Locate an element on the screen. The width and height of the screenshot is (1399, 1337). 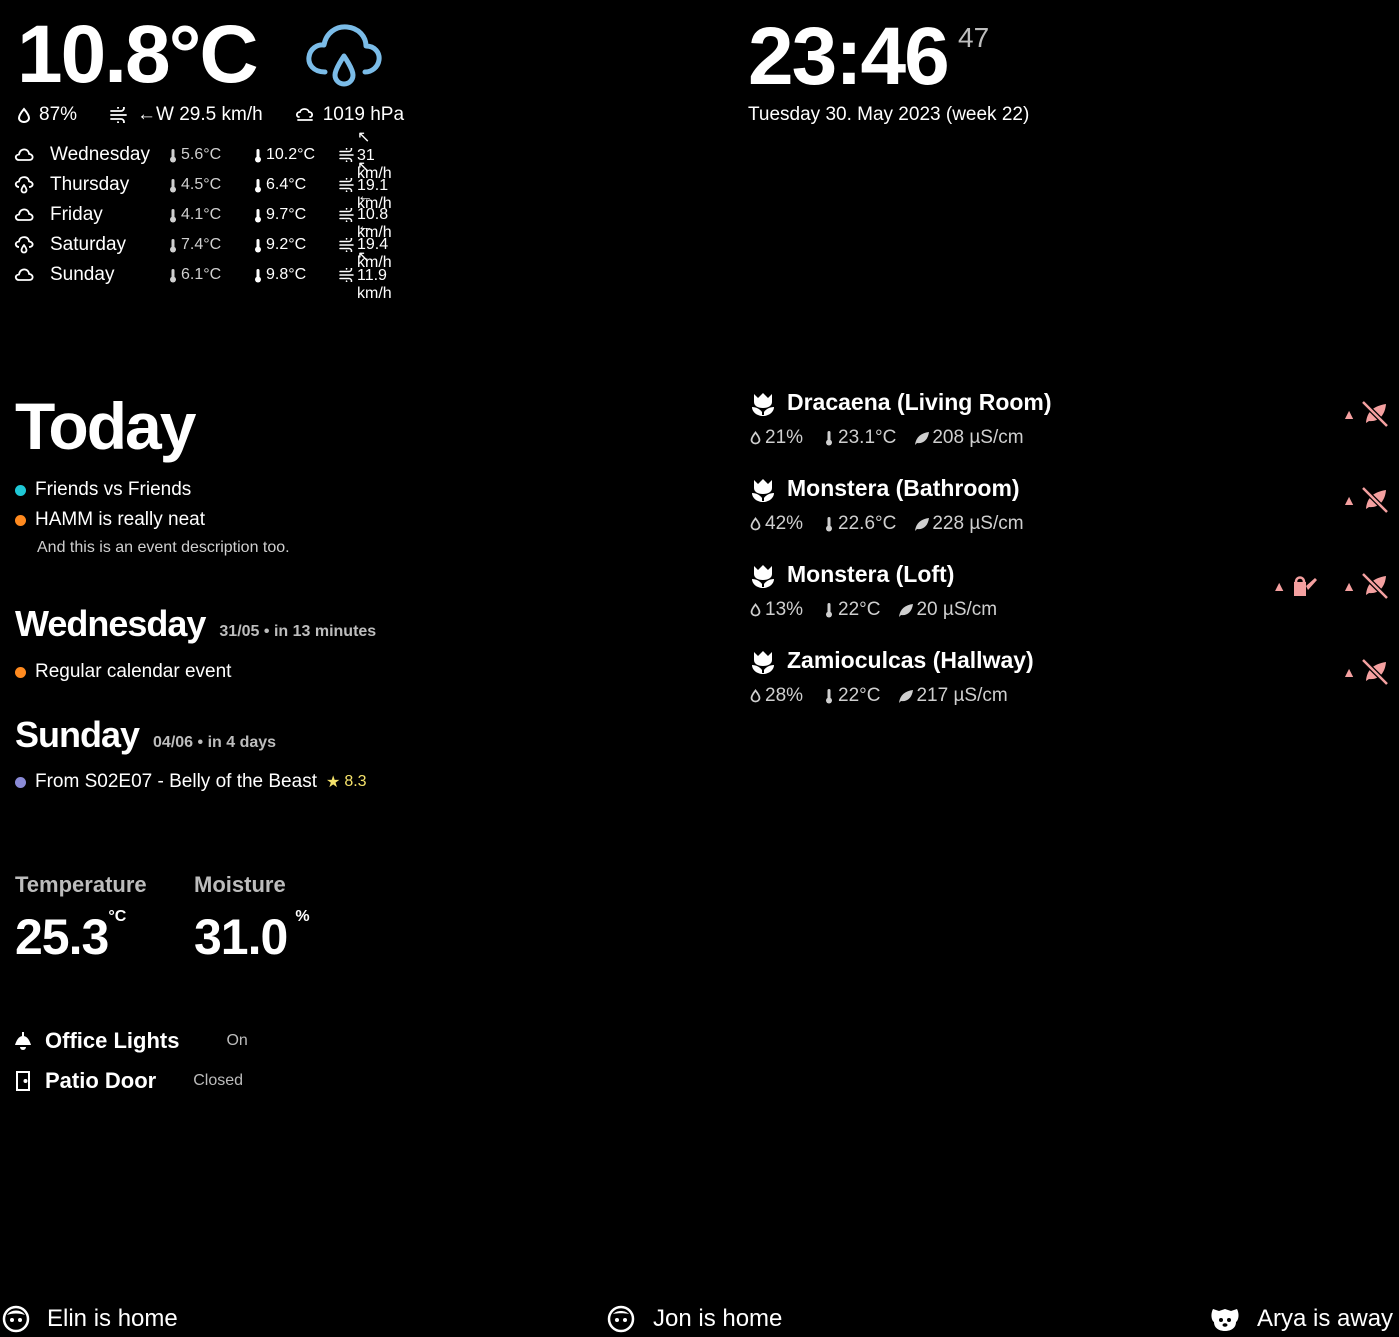
device-patio-door: Patio Door Closed is located at coordinates (128, 1081).